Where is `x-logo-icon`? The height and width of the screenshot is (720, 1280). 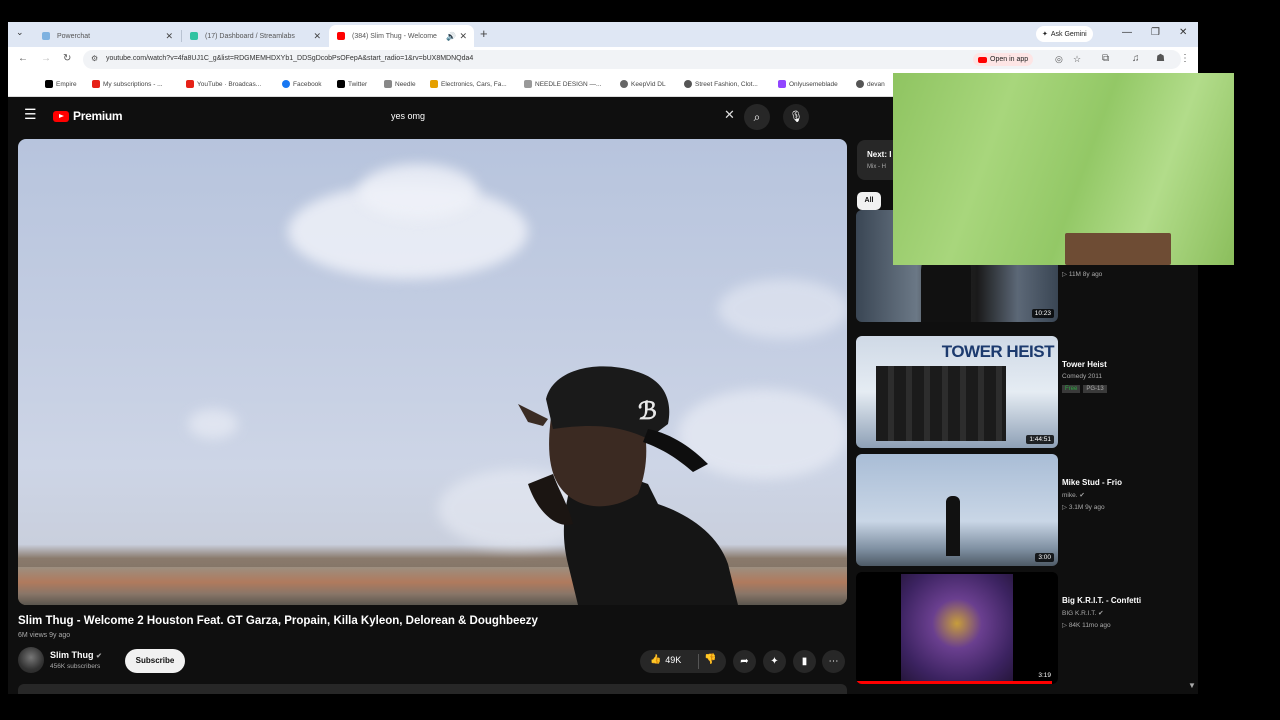
x-logo-icon is located at coordinates (49, 84).